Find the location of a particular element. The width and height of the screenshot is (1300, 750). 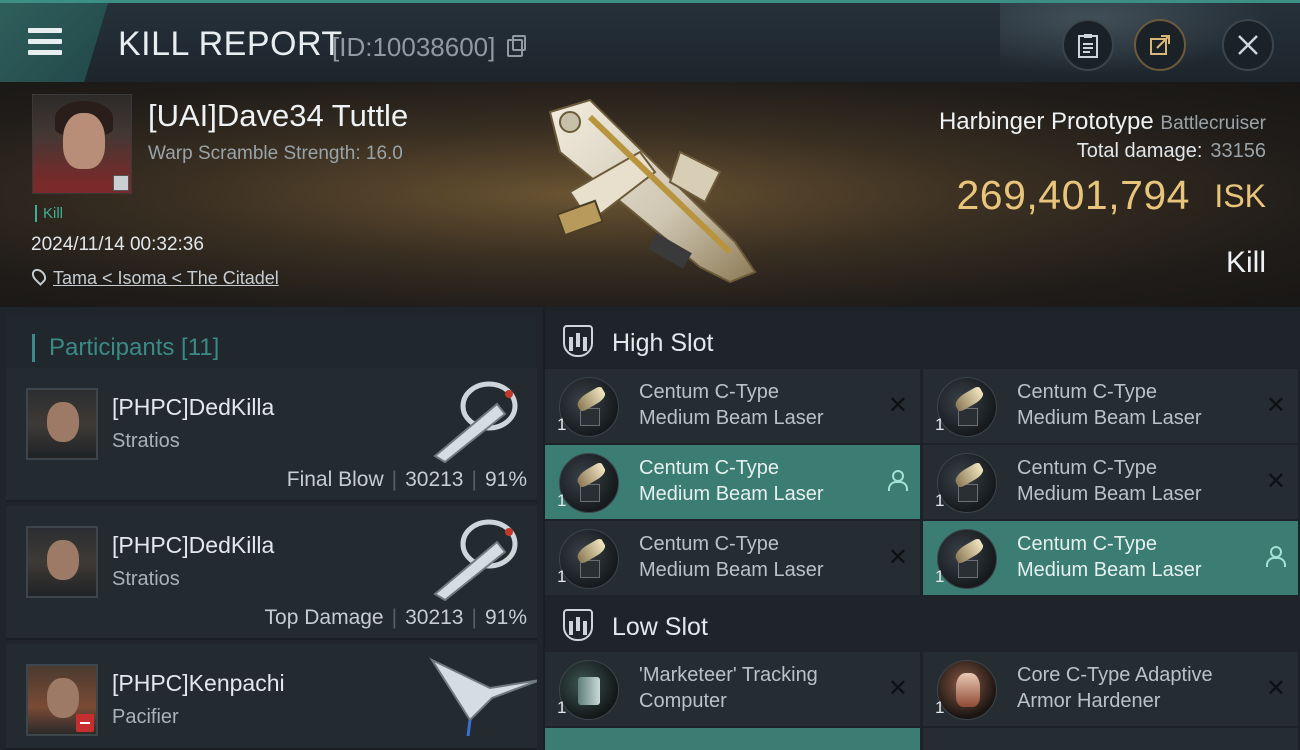

participants-title: Participants [11] is located at coordinates (125, 348).